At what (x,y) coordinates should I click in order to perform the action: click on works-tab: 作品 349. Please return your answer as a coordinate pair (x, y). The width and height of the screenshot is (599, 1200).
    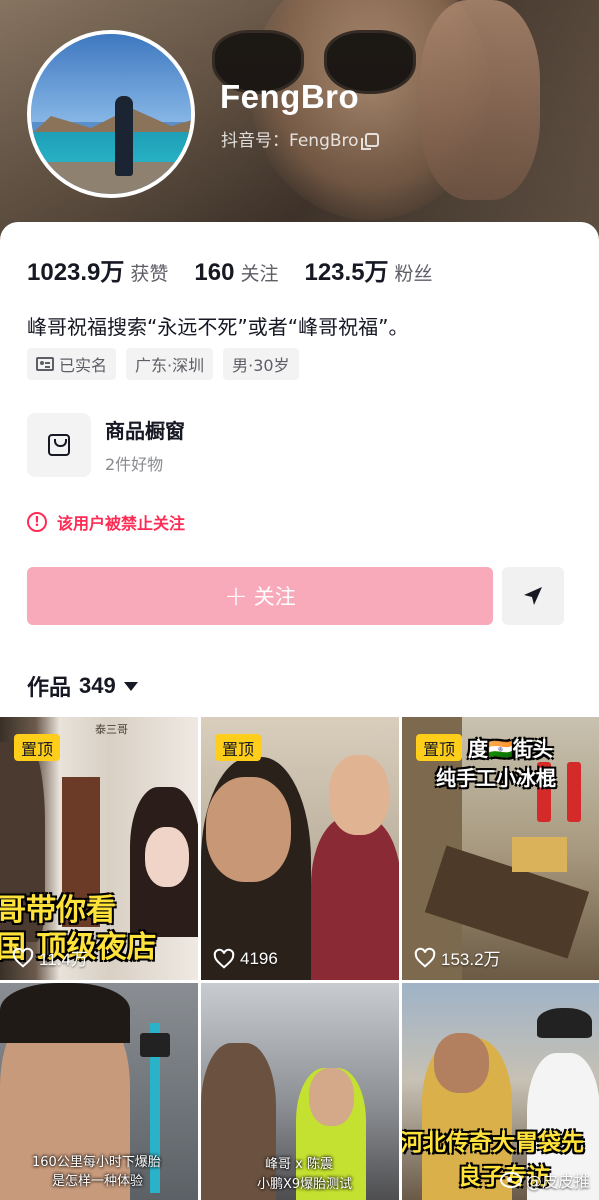
    Looking at the image, I should click on (82, 686).